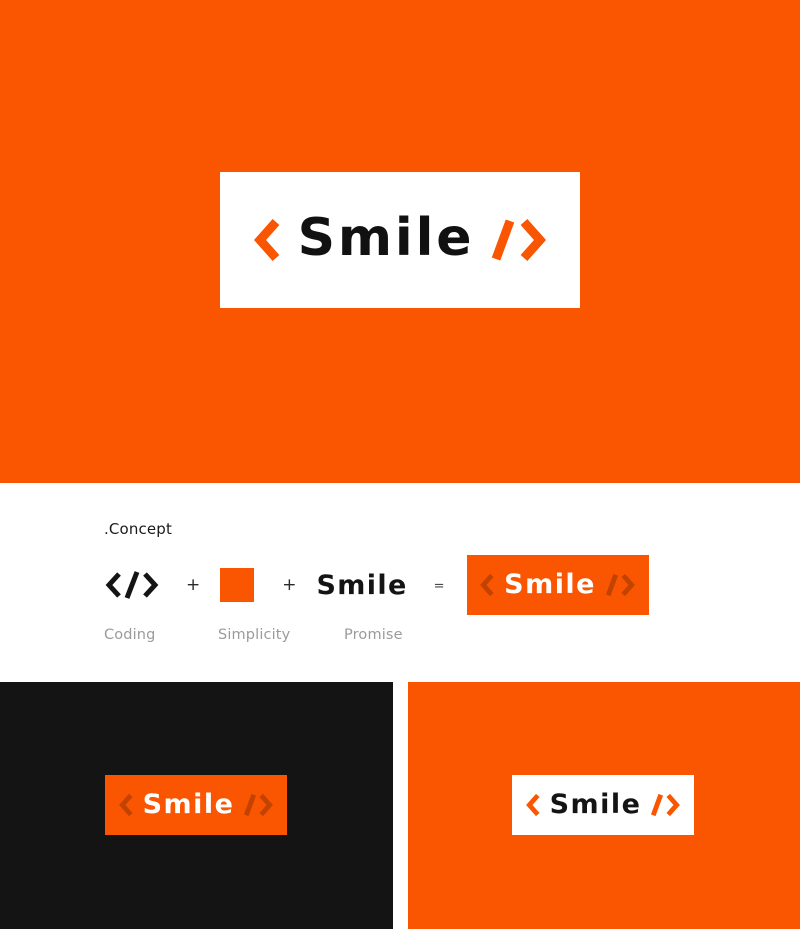  I want to click on operator-equals: =, so click(439, 586).